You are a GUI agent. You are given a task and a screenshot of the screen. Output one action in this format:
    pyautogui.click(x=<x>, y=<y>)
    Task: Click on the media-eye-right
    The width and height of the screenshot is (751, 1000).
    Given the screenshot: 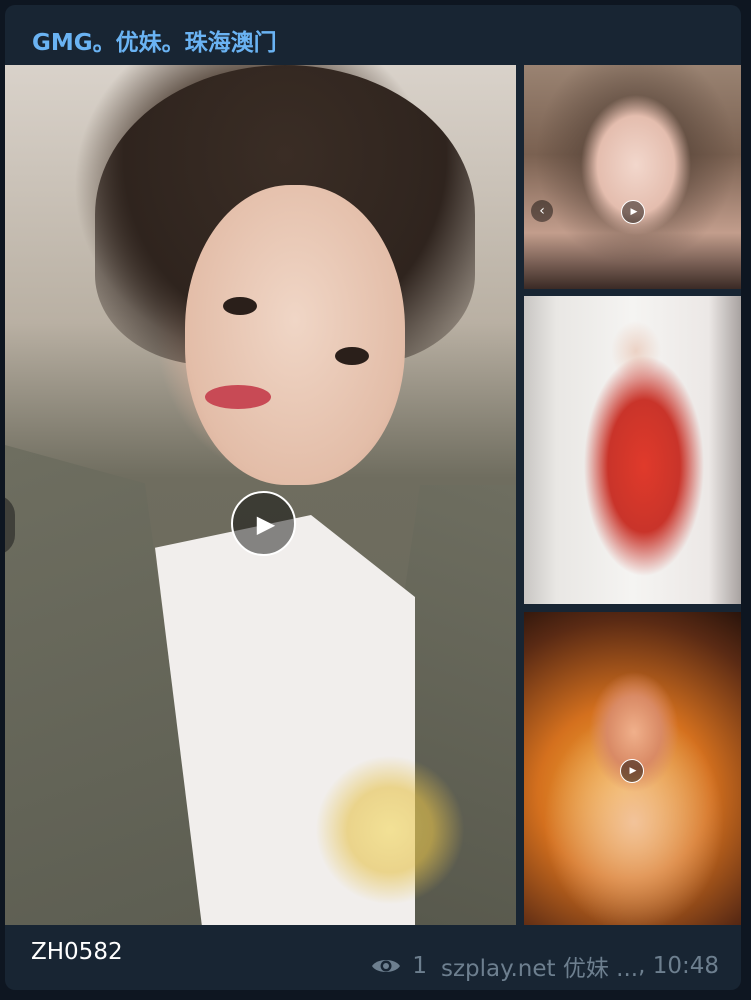 What is the action you would take?
    pyautogui.click(x=352, y=356)
    